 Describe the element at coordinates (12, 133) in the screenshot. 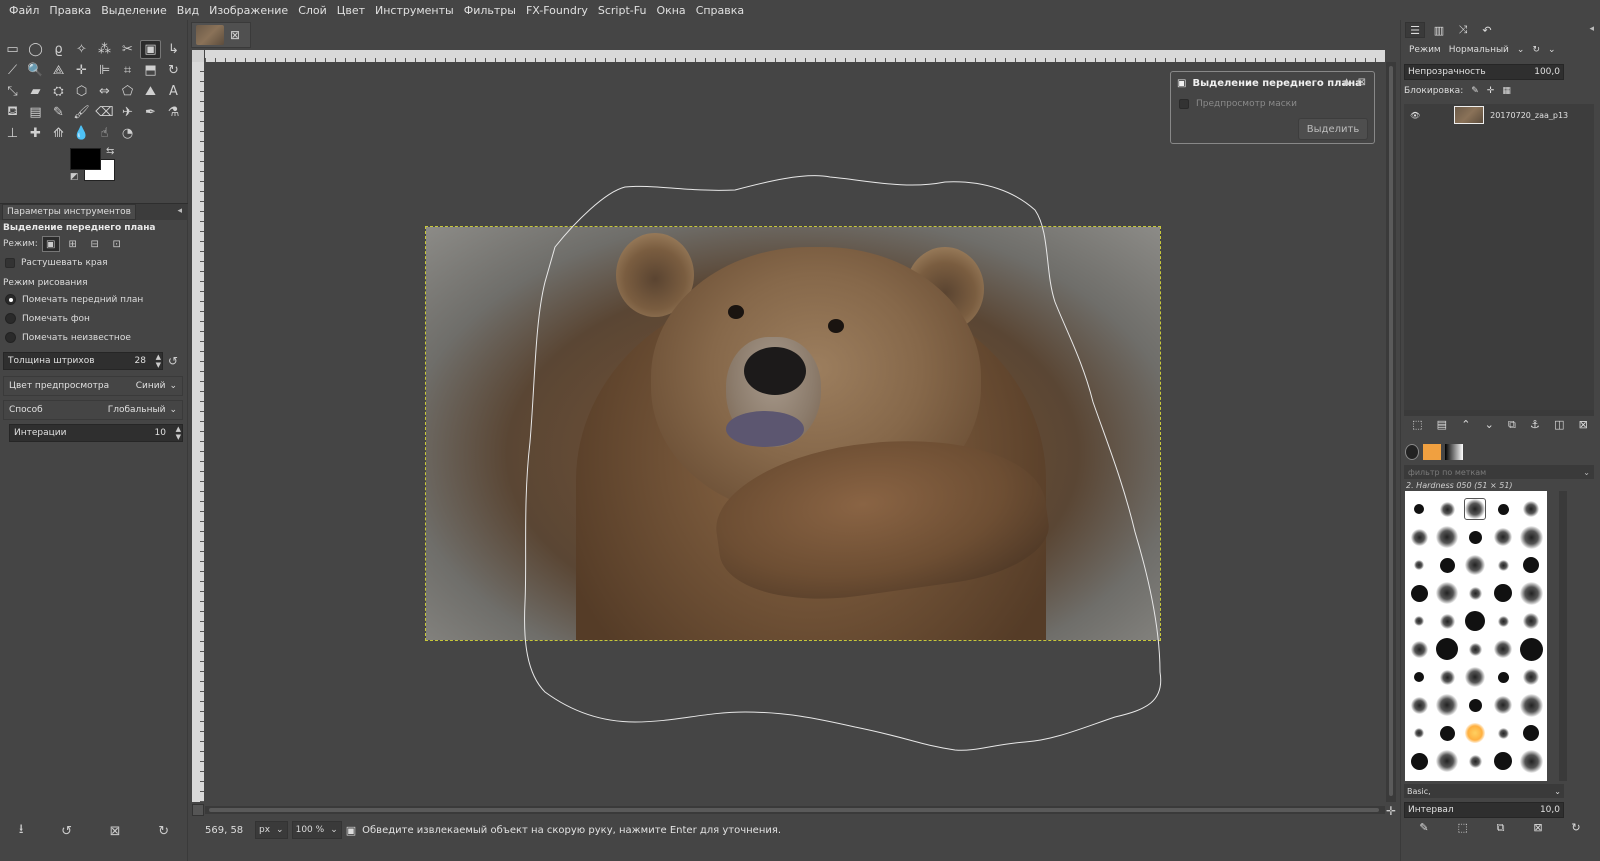

I see `clone-icon: ⊥` at that location.